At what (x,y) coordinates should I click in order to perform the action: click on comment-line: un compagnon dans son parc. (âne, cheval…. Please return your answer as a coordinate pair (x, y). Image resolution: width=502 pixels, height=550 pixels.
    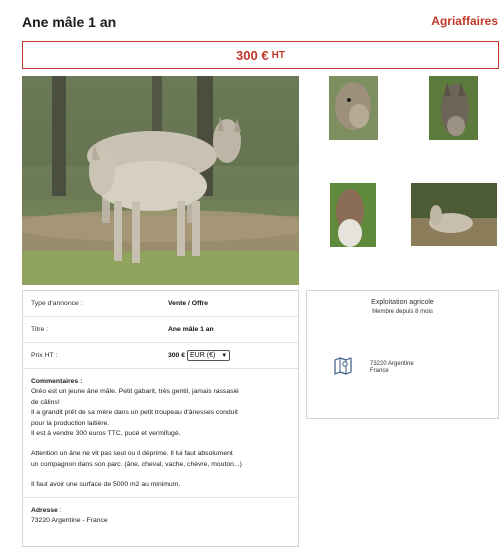
    Looking at the image, I should click on (136, 464).